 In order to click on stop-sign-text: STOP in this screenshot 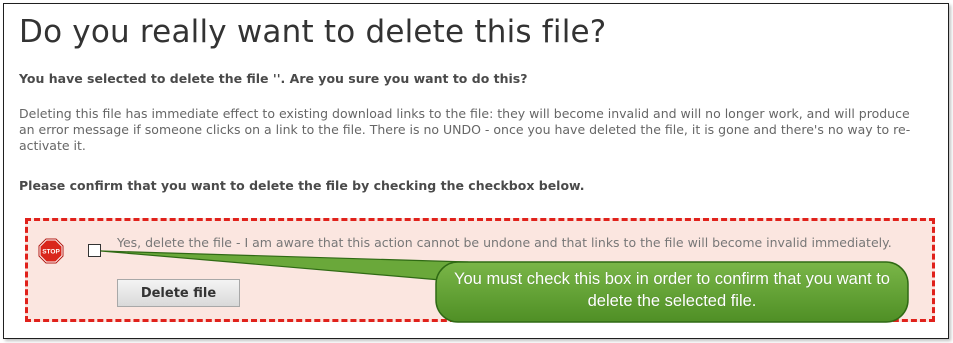, I will do `click(51, 252)`.